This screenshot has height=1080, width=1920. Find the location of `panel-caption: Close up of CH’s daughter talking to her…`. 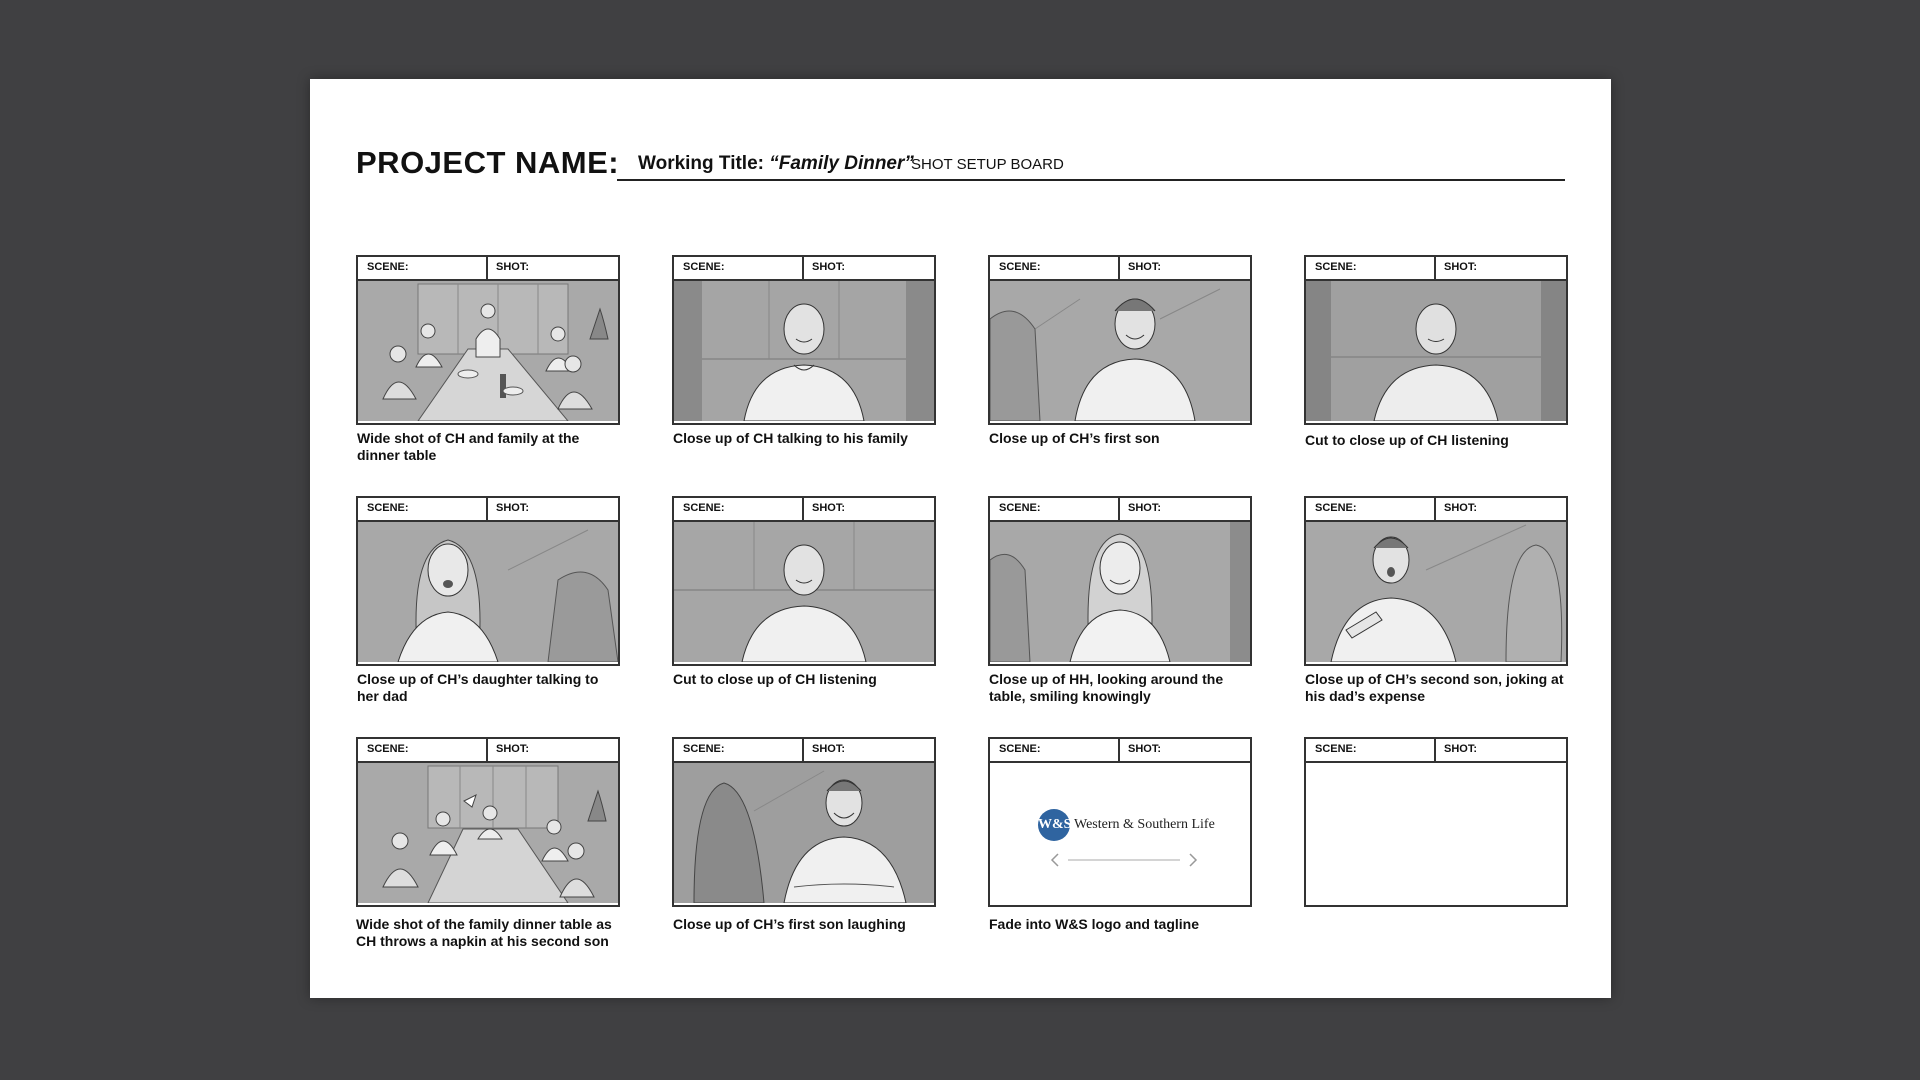

panel-caption: Close up of CH’s daughter talking to her… is located at coordinates (478, 687).